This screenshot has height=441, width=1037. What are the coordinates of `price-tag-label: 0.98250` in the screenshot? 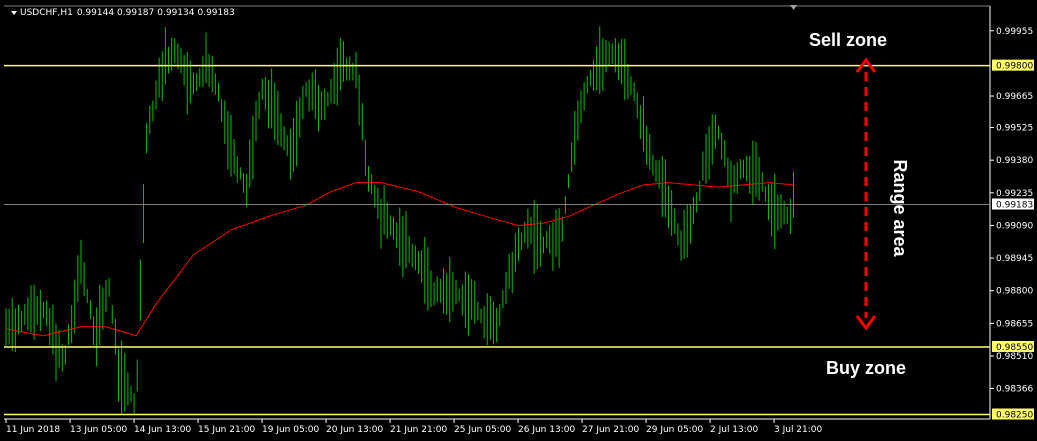 It's located at (1014, 415).